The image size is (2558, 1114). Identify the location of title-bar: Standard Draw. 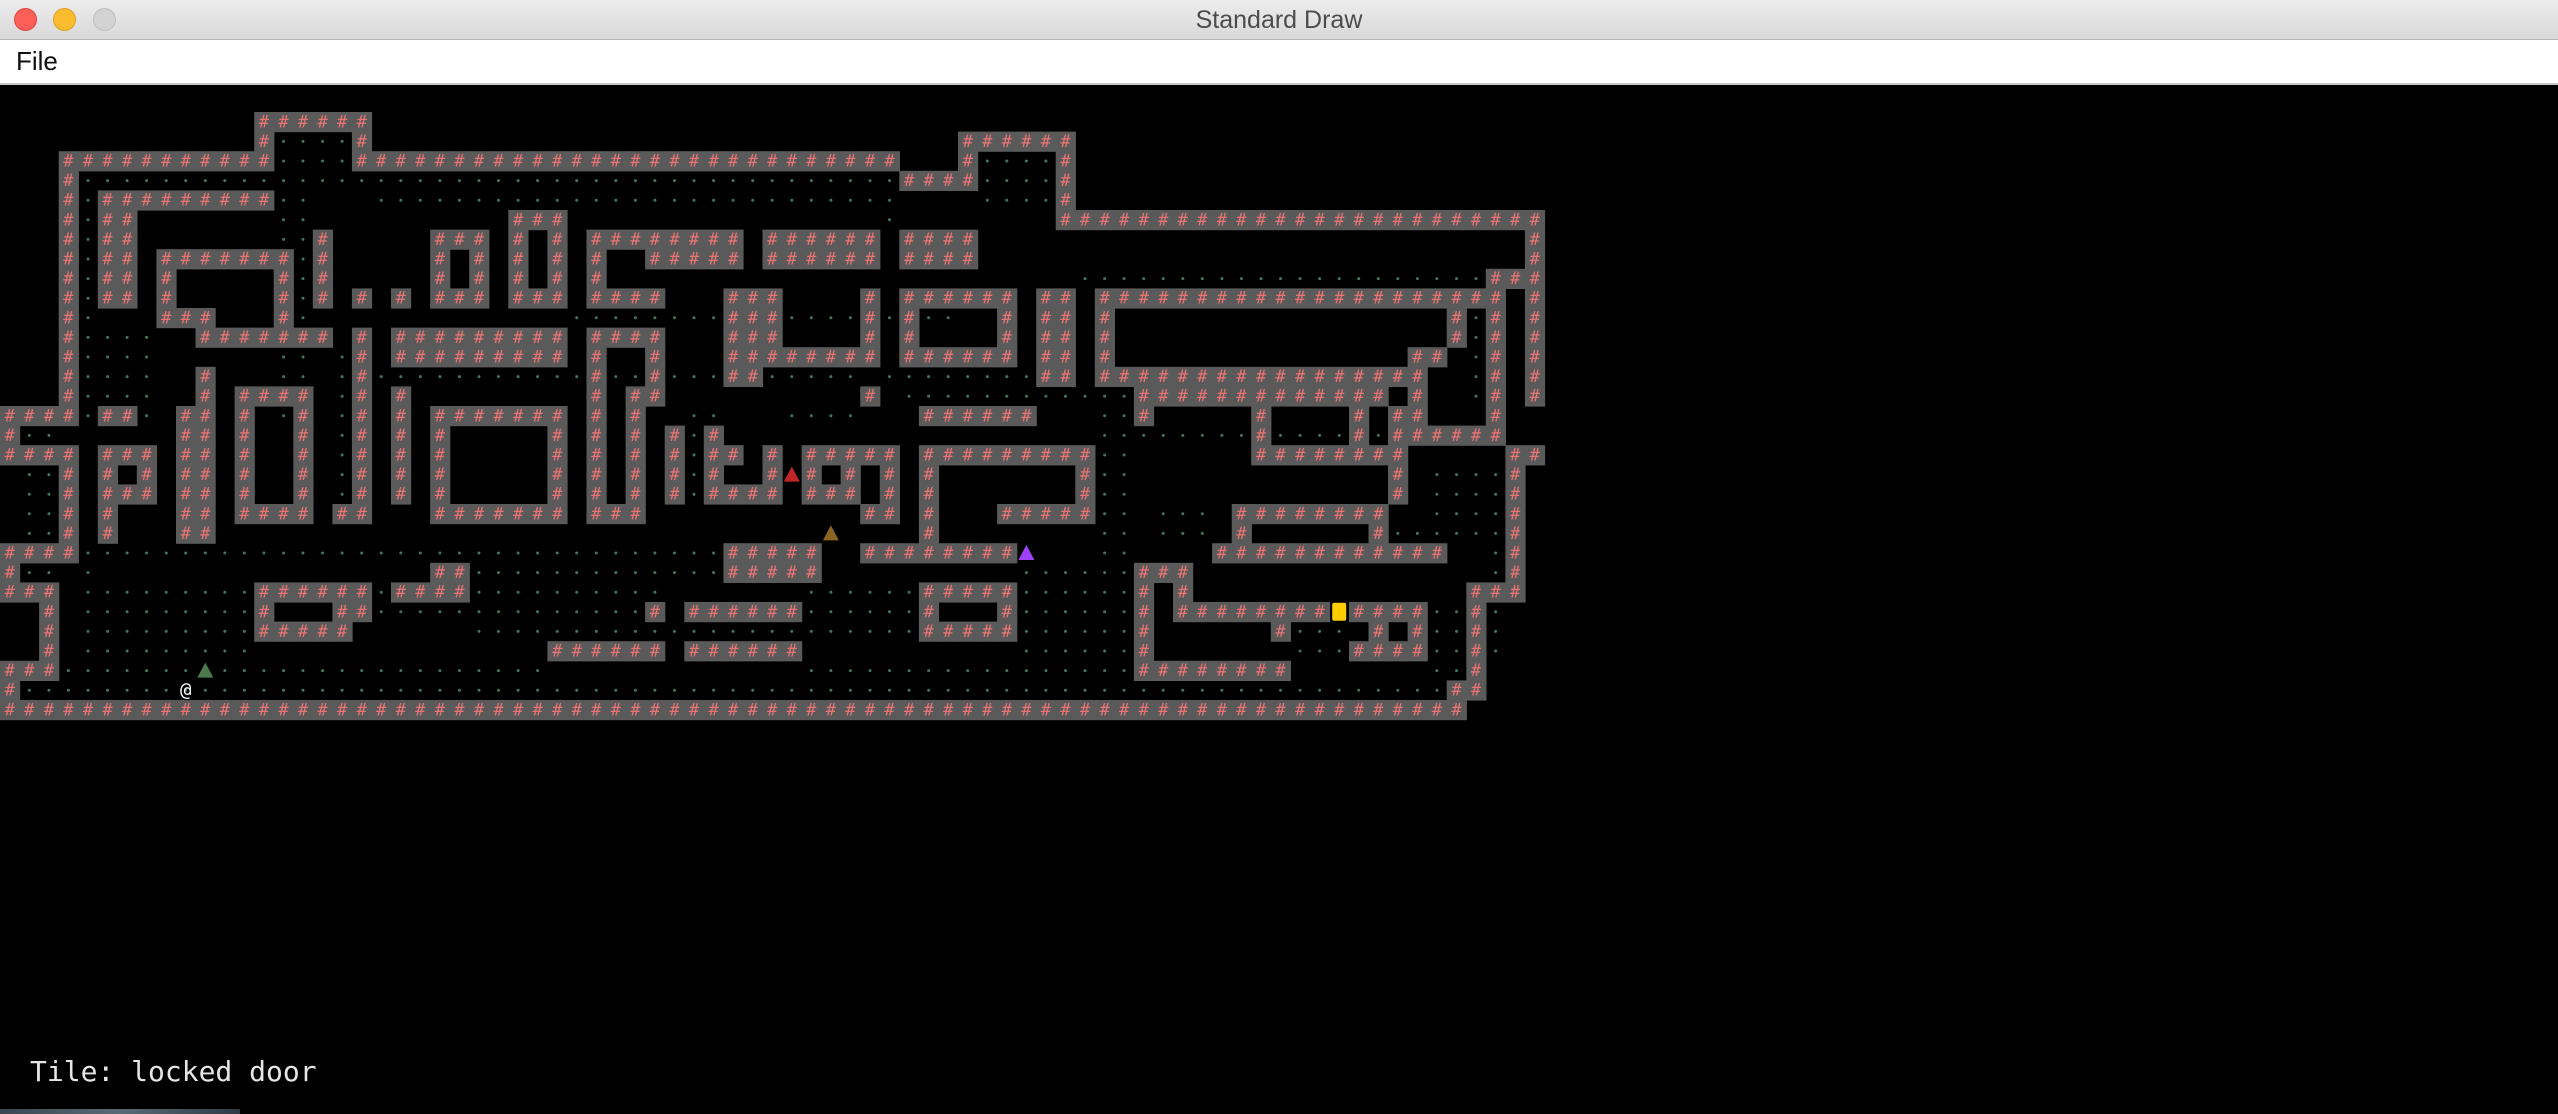
(1279, 20).